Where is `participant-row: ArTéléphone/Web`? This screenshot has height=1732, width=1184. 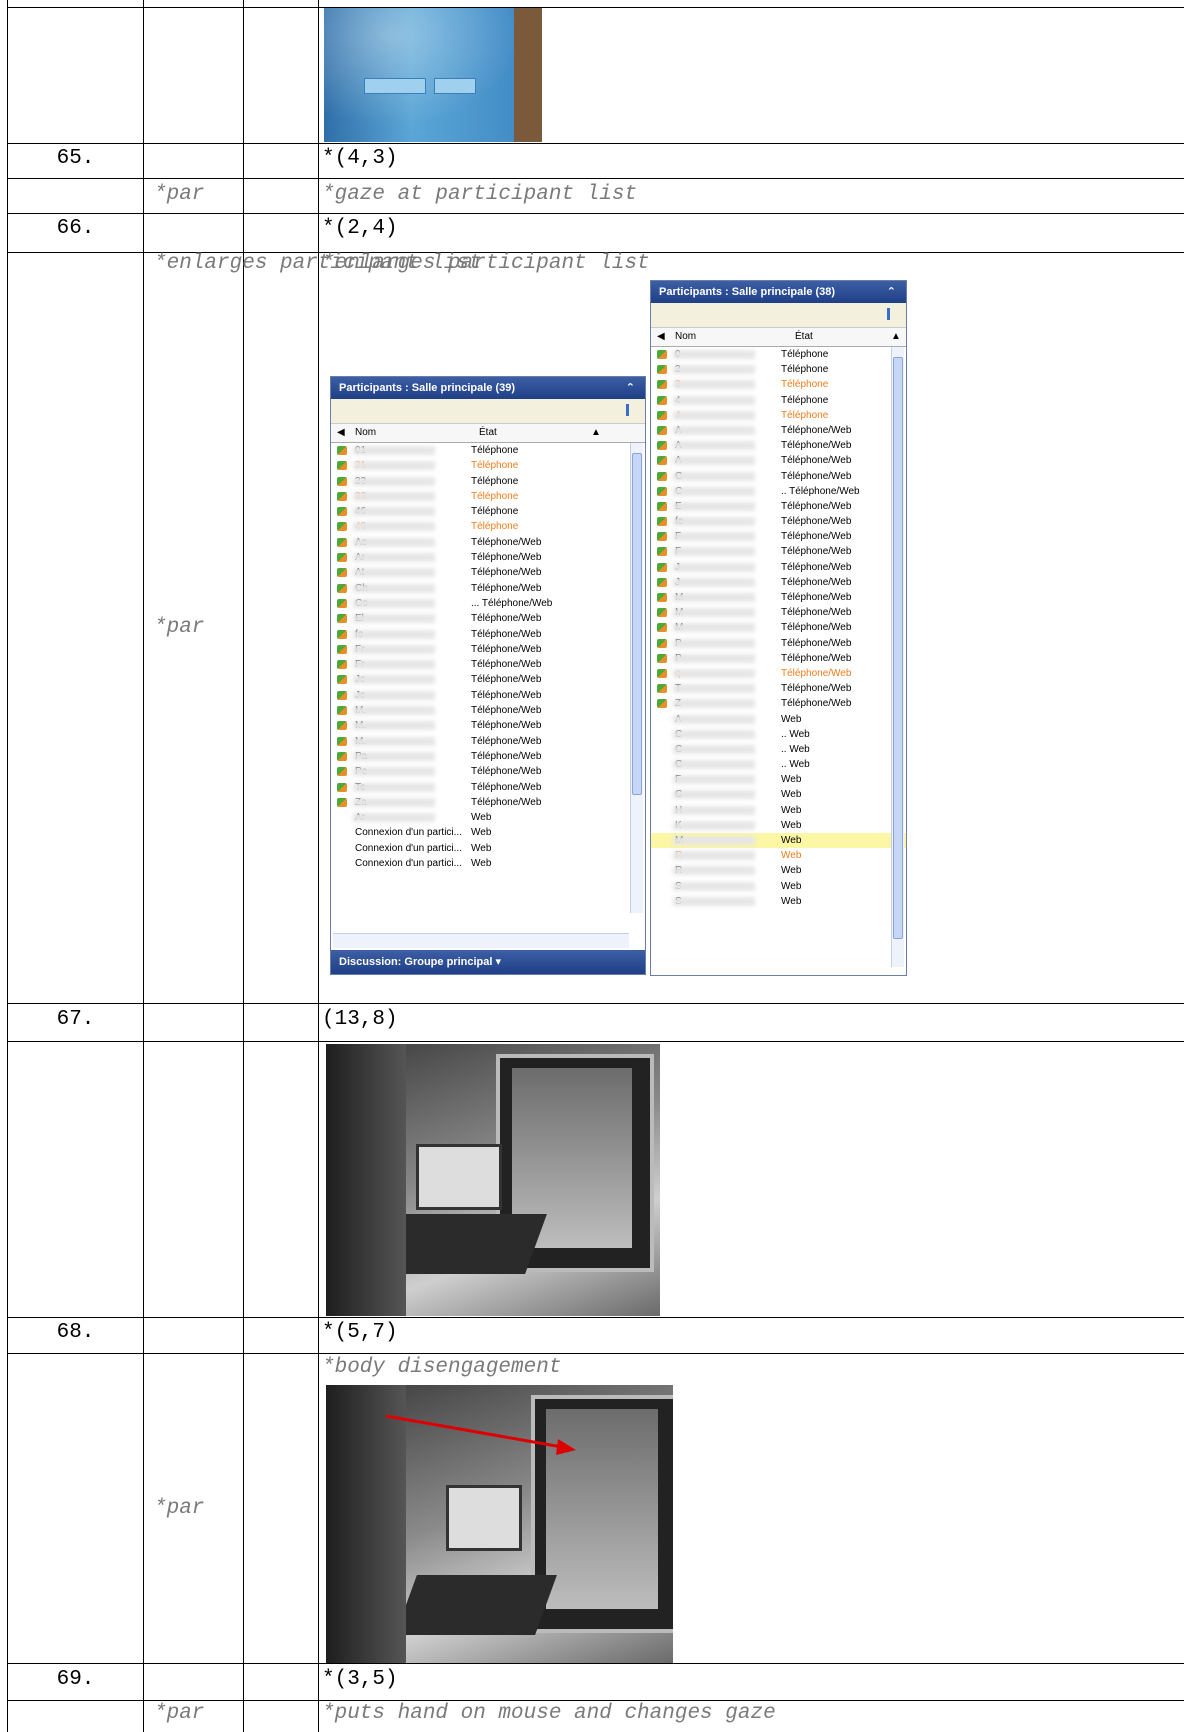
participant-row: ArTéléphone/Web is located at coordinates (488, 557).